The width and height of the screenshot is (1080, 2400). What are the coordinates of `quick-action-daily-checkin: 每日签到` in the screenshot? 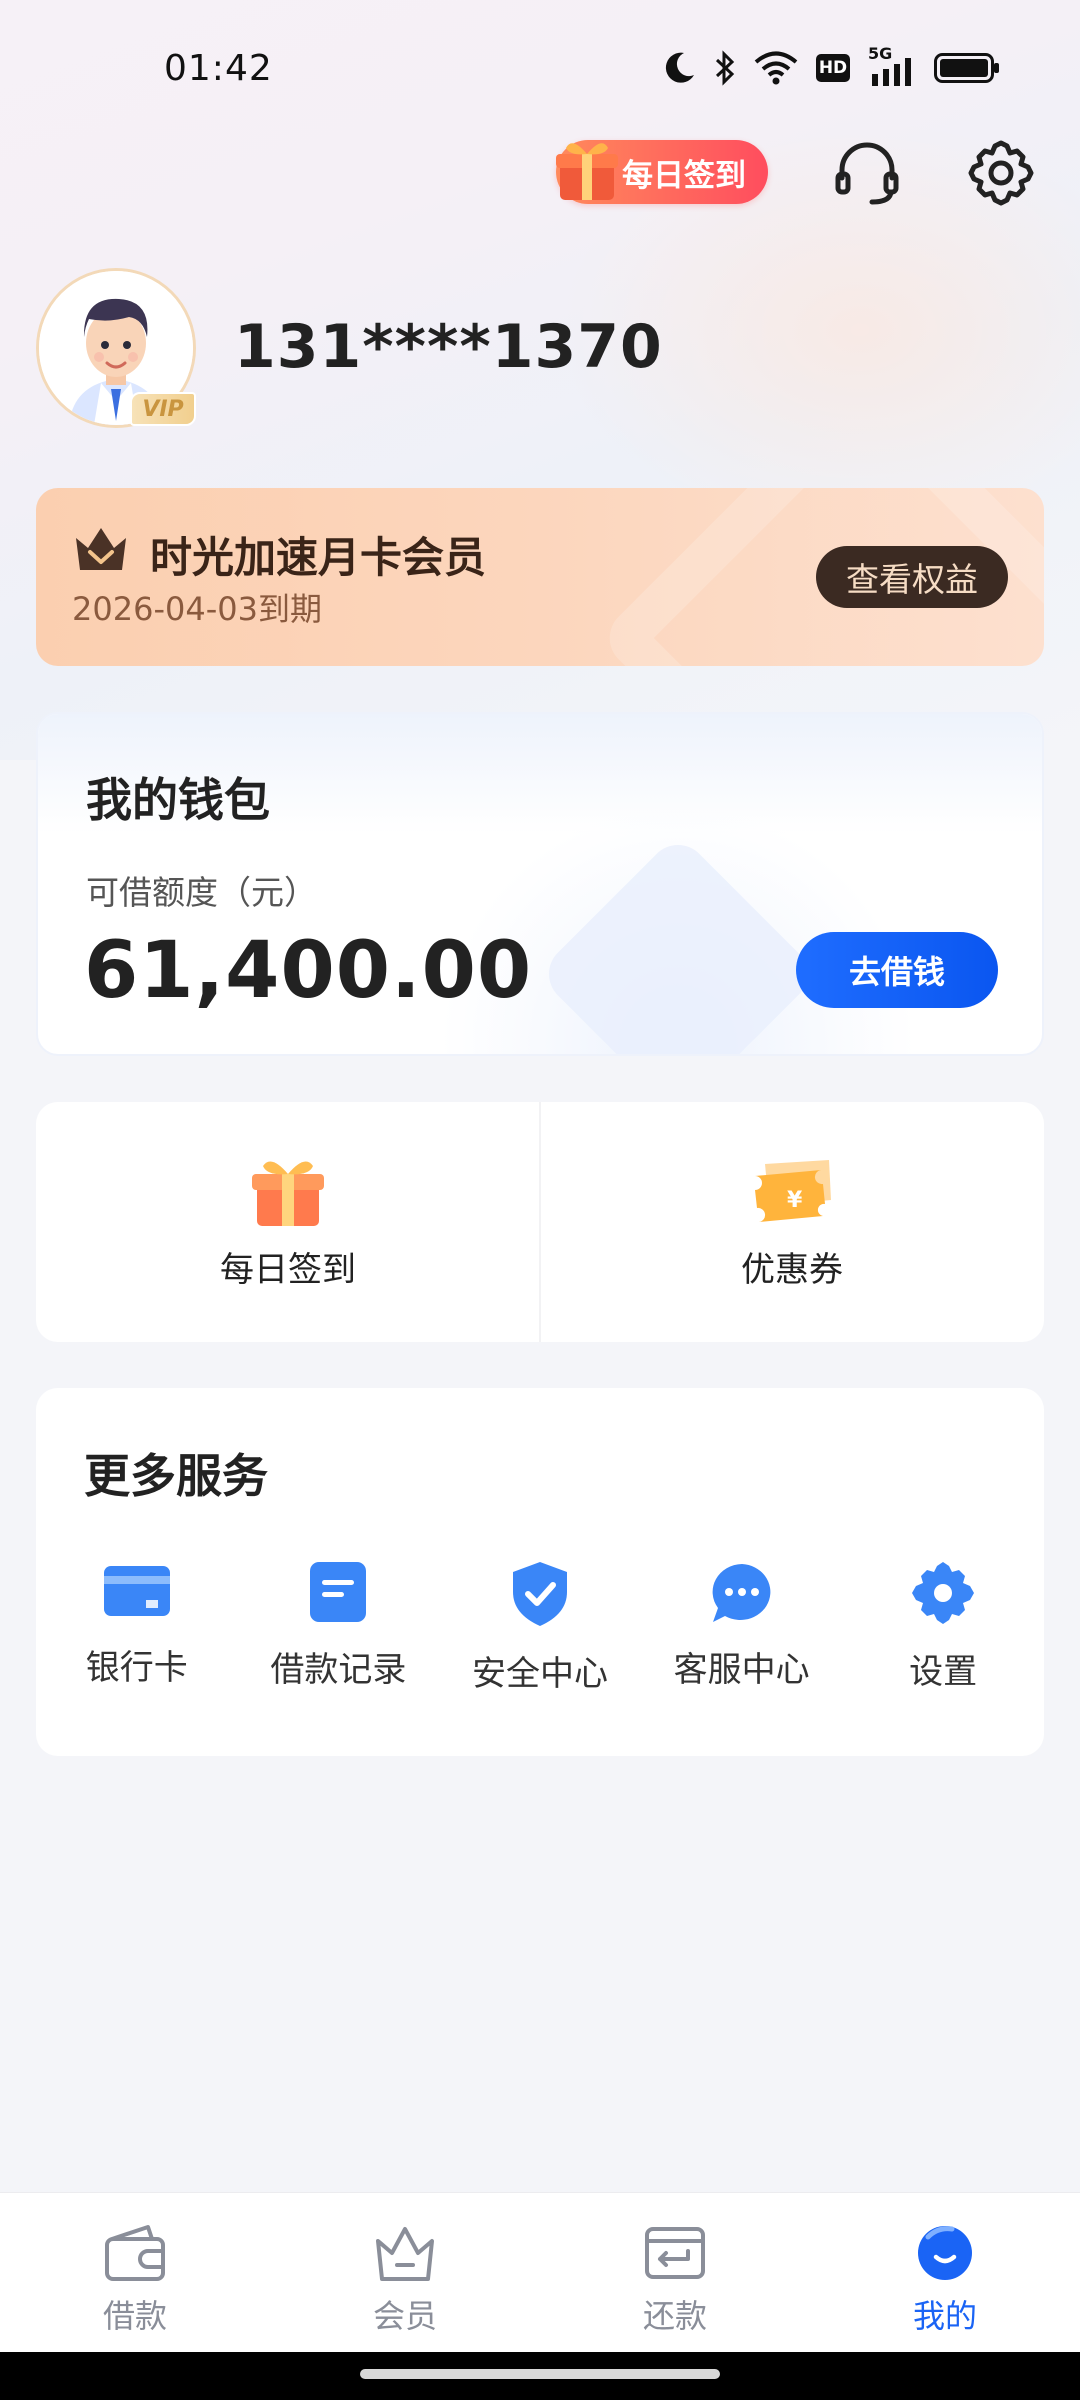 It's located at (288, 1222).